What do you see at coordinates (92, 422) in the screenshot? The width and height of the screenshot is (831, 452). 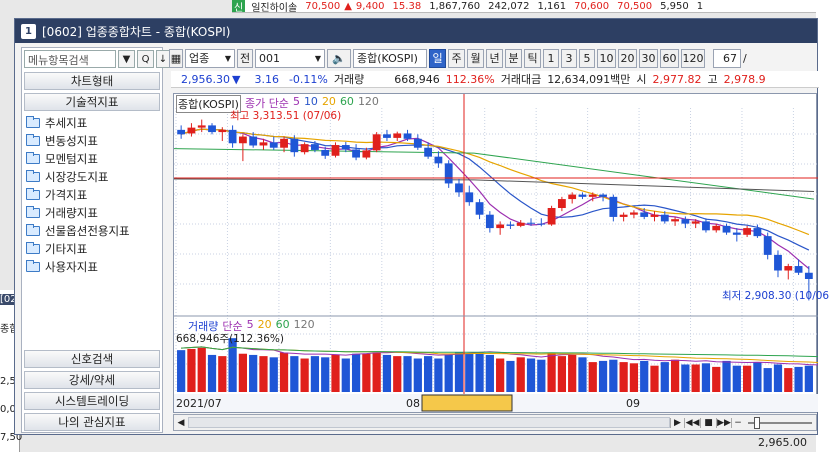 I see `my-indicators-button: 나의 관심지표` at bounding box center [92, 422].